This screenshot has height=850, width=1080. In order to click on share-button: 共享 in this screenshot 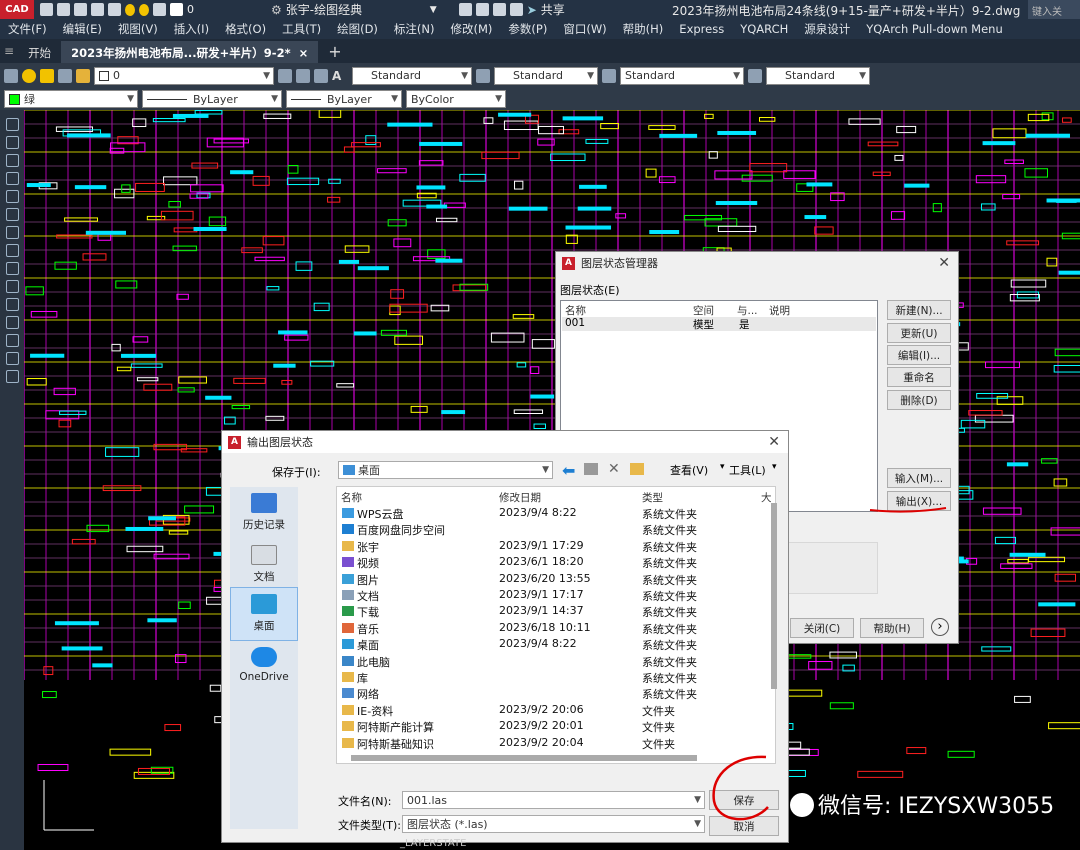, I will do `click(553, 9)`.